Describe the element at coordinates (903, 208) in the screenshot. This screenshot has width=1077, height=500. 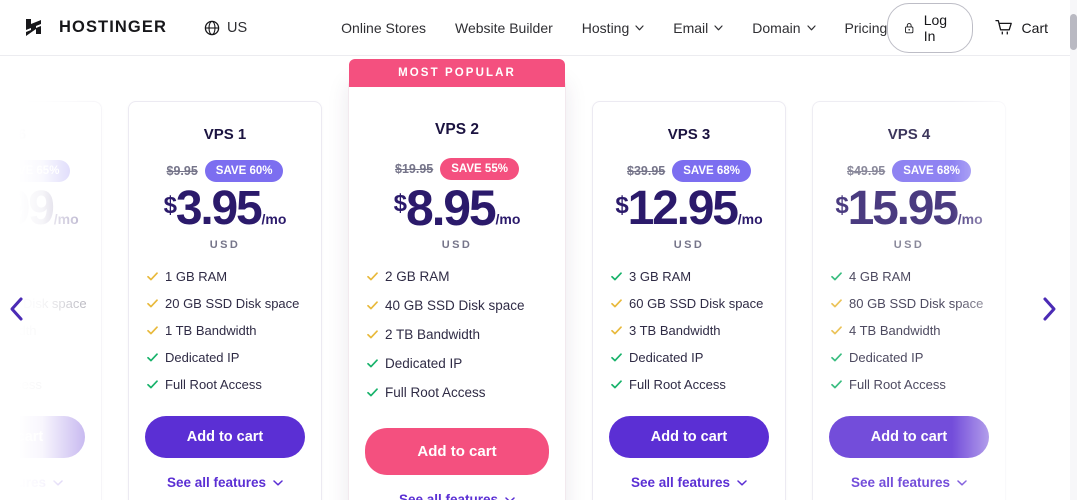
I see `price-amount: 15.95` at that location.